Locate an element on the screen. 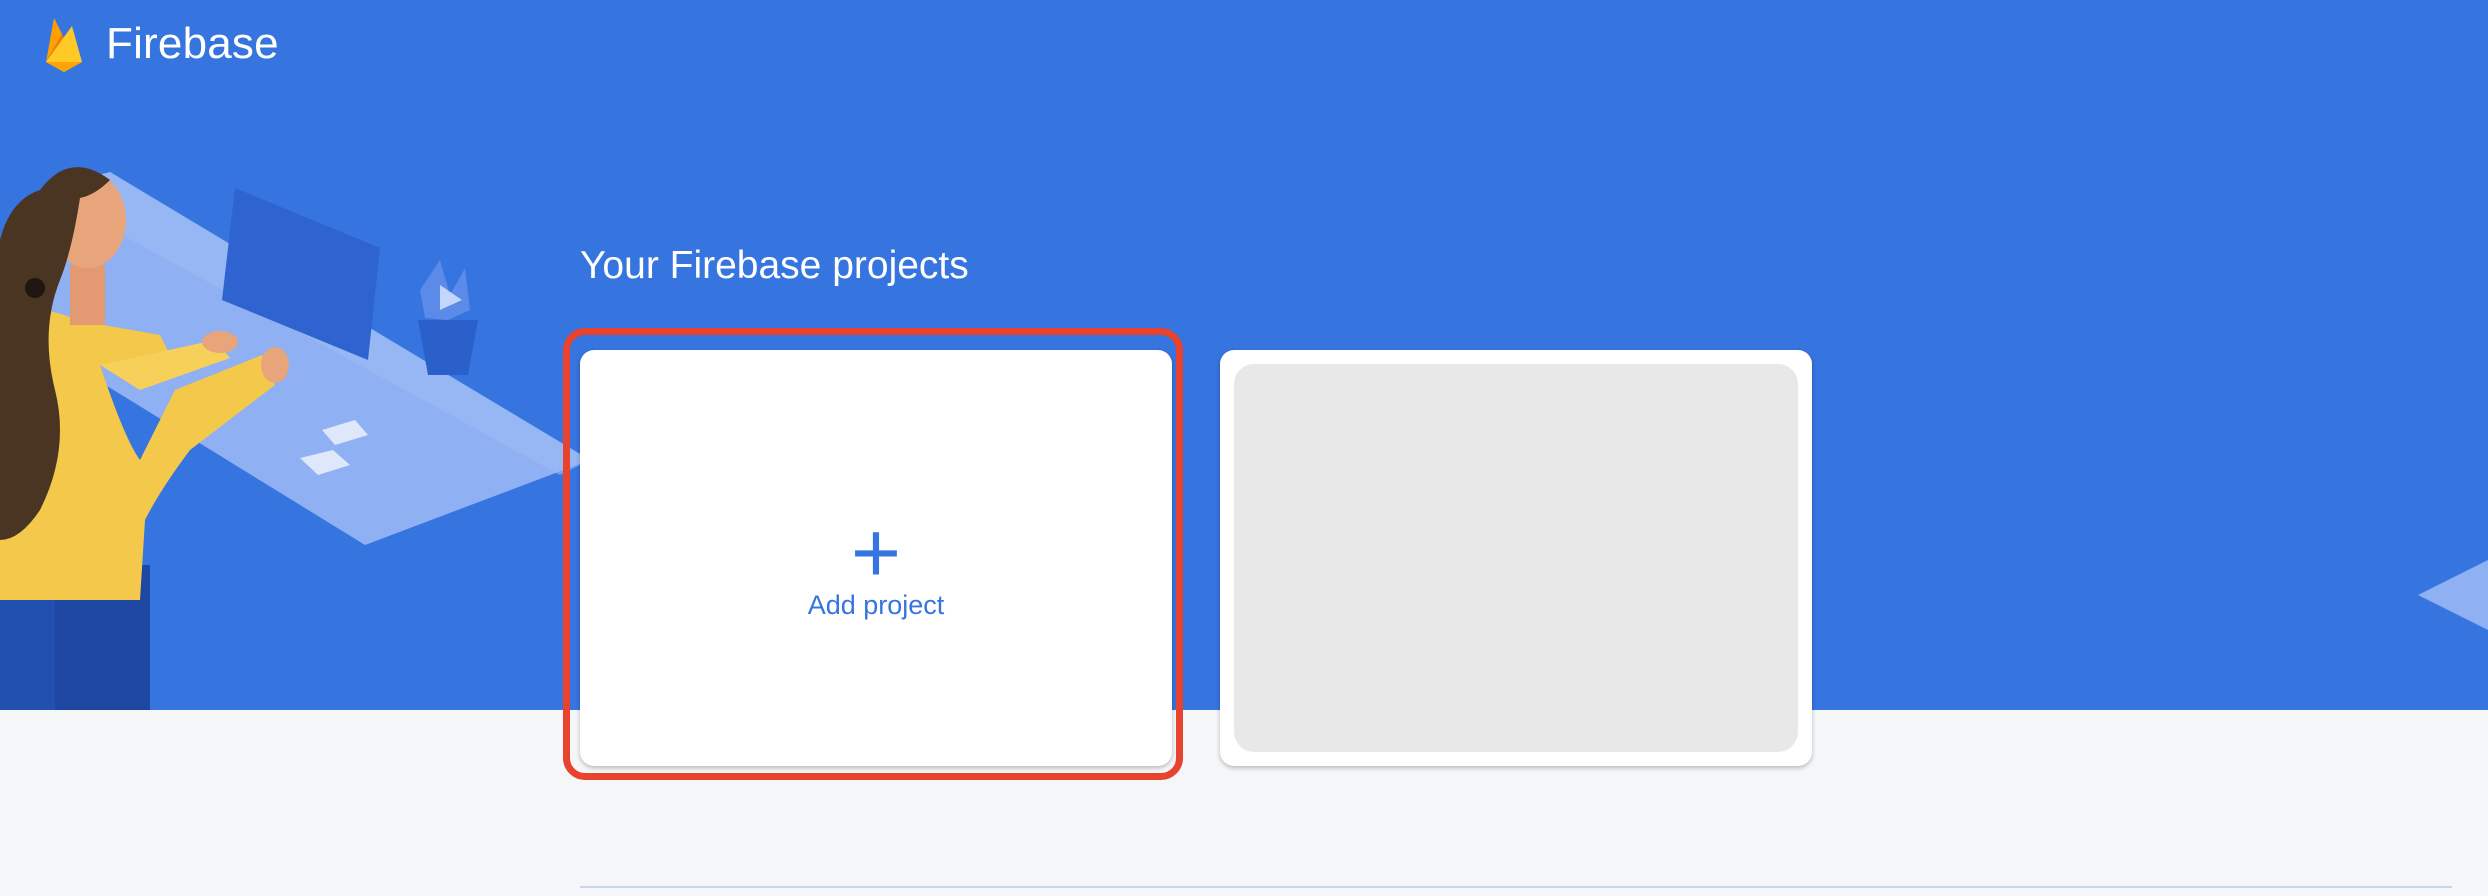 This screenshot has height=896, width=2488. loading-skeleton is located at coordinates (1516, 558).